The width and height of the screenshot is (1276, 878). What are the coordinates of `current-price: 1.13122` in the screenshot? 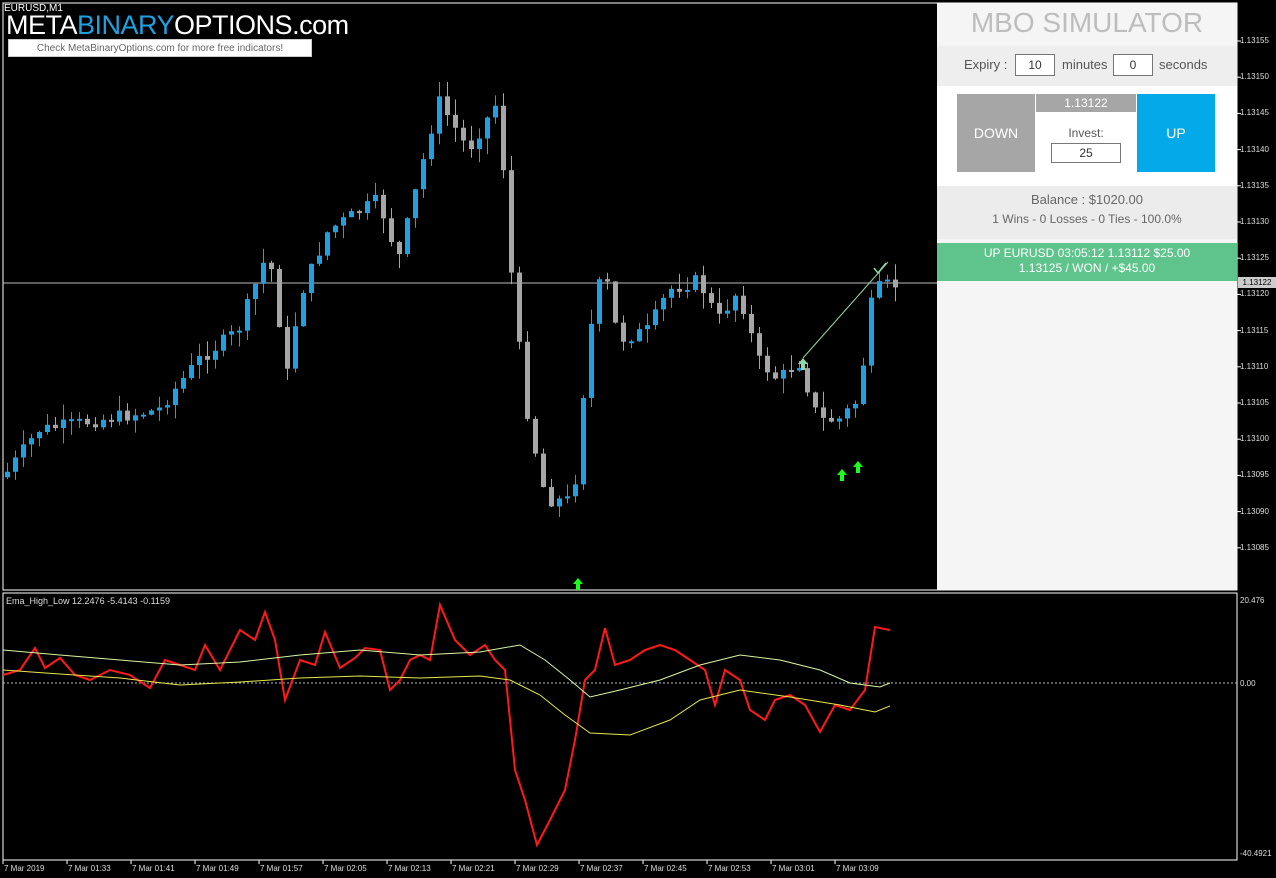 It's located at (1086, 103).